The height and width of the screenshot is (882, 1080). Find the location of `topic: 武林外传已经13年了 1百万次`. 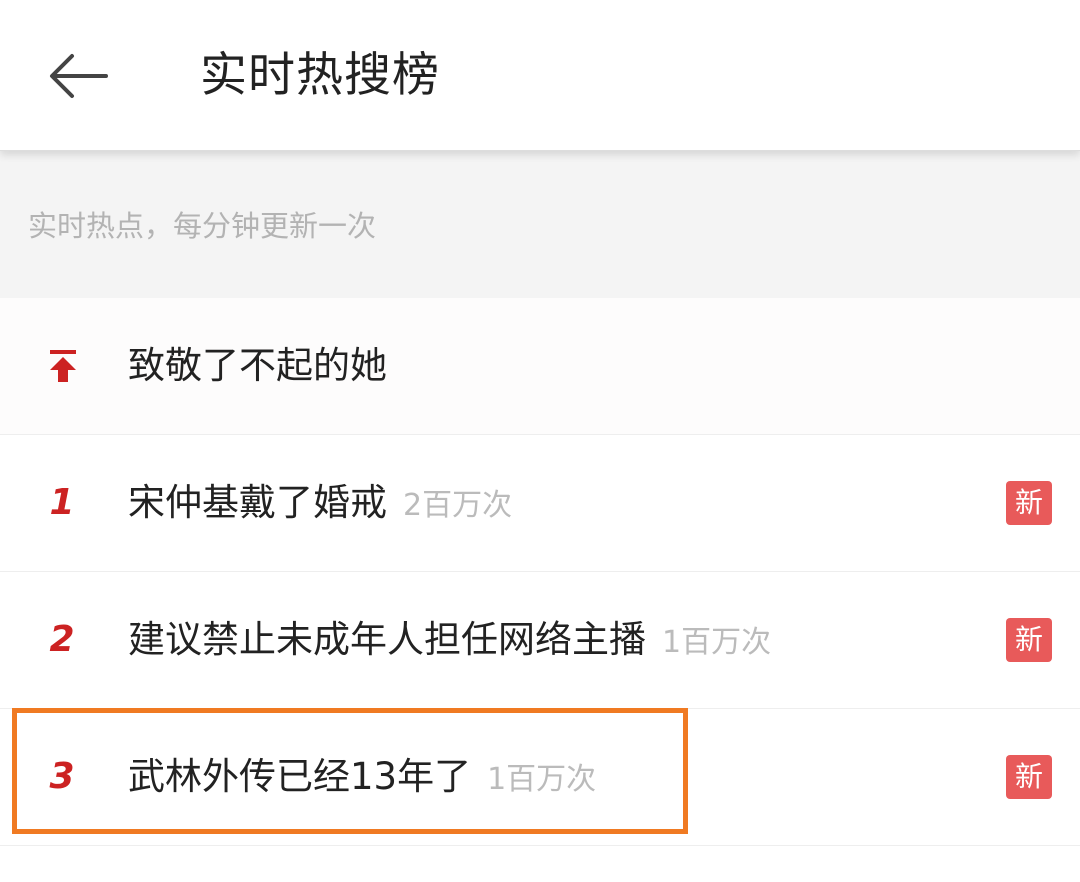

topic: 武林外传已经13年了 1百万次 is located at coordinates (362, 780).